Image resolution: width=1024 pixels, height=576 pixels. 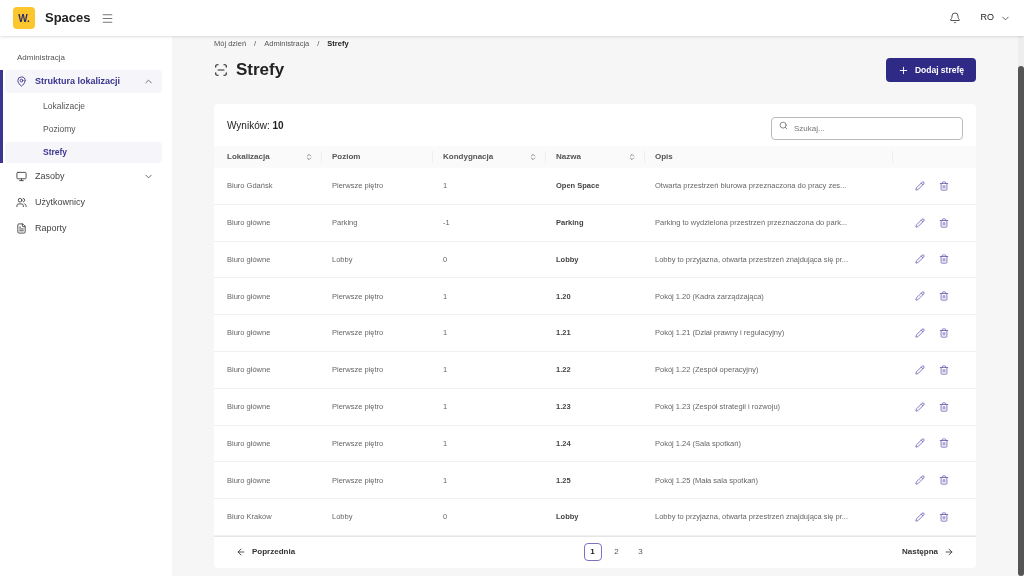 I want to click on results-count: Wyników: 10, so click(x=255, y=125).